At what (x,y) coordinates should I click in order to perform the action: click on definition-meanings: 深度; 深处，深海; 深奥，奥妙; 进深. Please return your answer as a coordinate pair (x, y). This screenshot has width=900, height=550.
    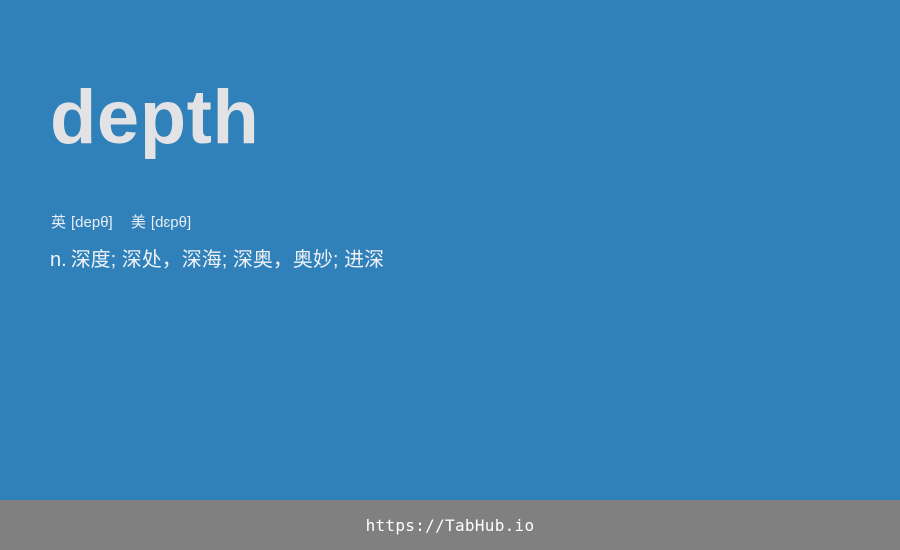
    Looking at the image, I should click on (227, 260).